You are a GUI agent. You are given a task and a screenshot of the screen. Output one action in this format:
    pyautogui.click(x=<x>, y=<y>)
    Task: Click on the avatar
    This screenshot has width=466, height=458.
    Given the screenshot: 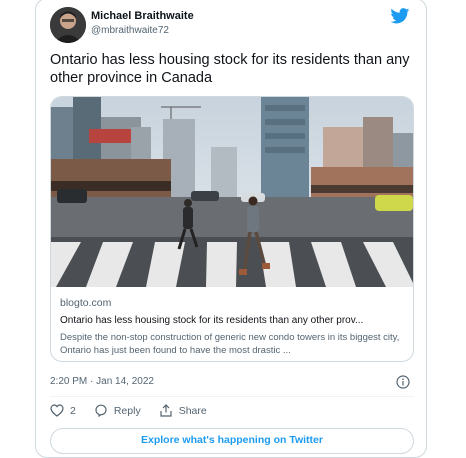 What is the action you would take?
    pyautogui.click(x=68, y=25)
    